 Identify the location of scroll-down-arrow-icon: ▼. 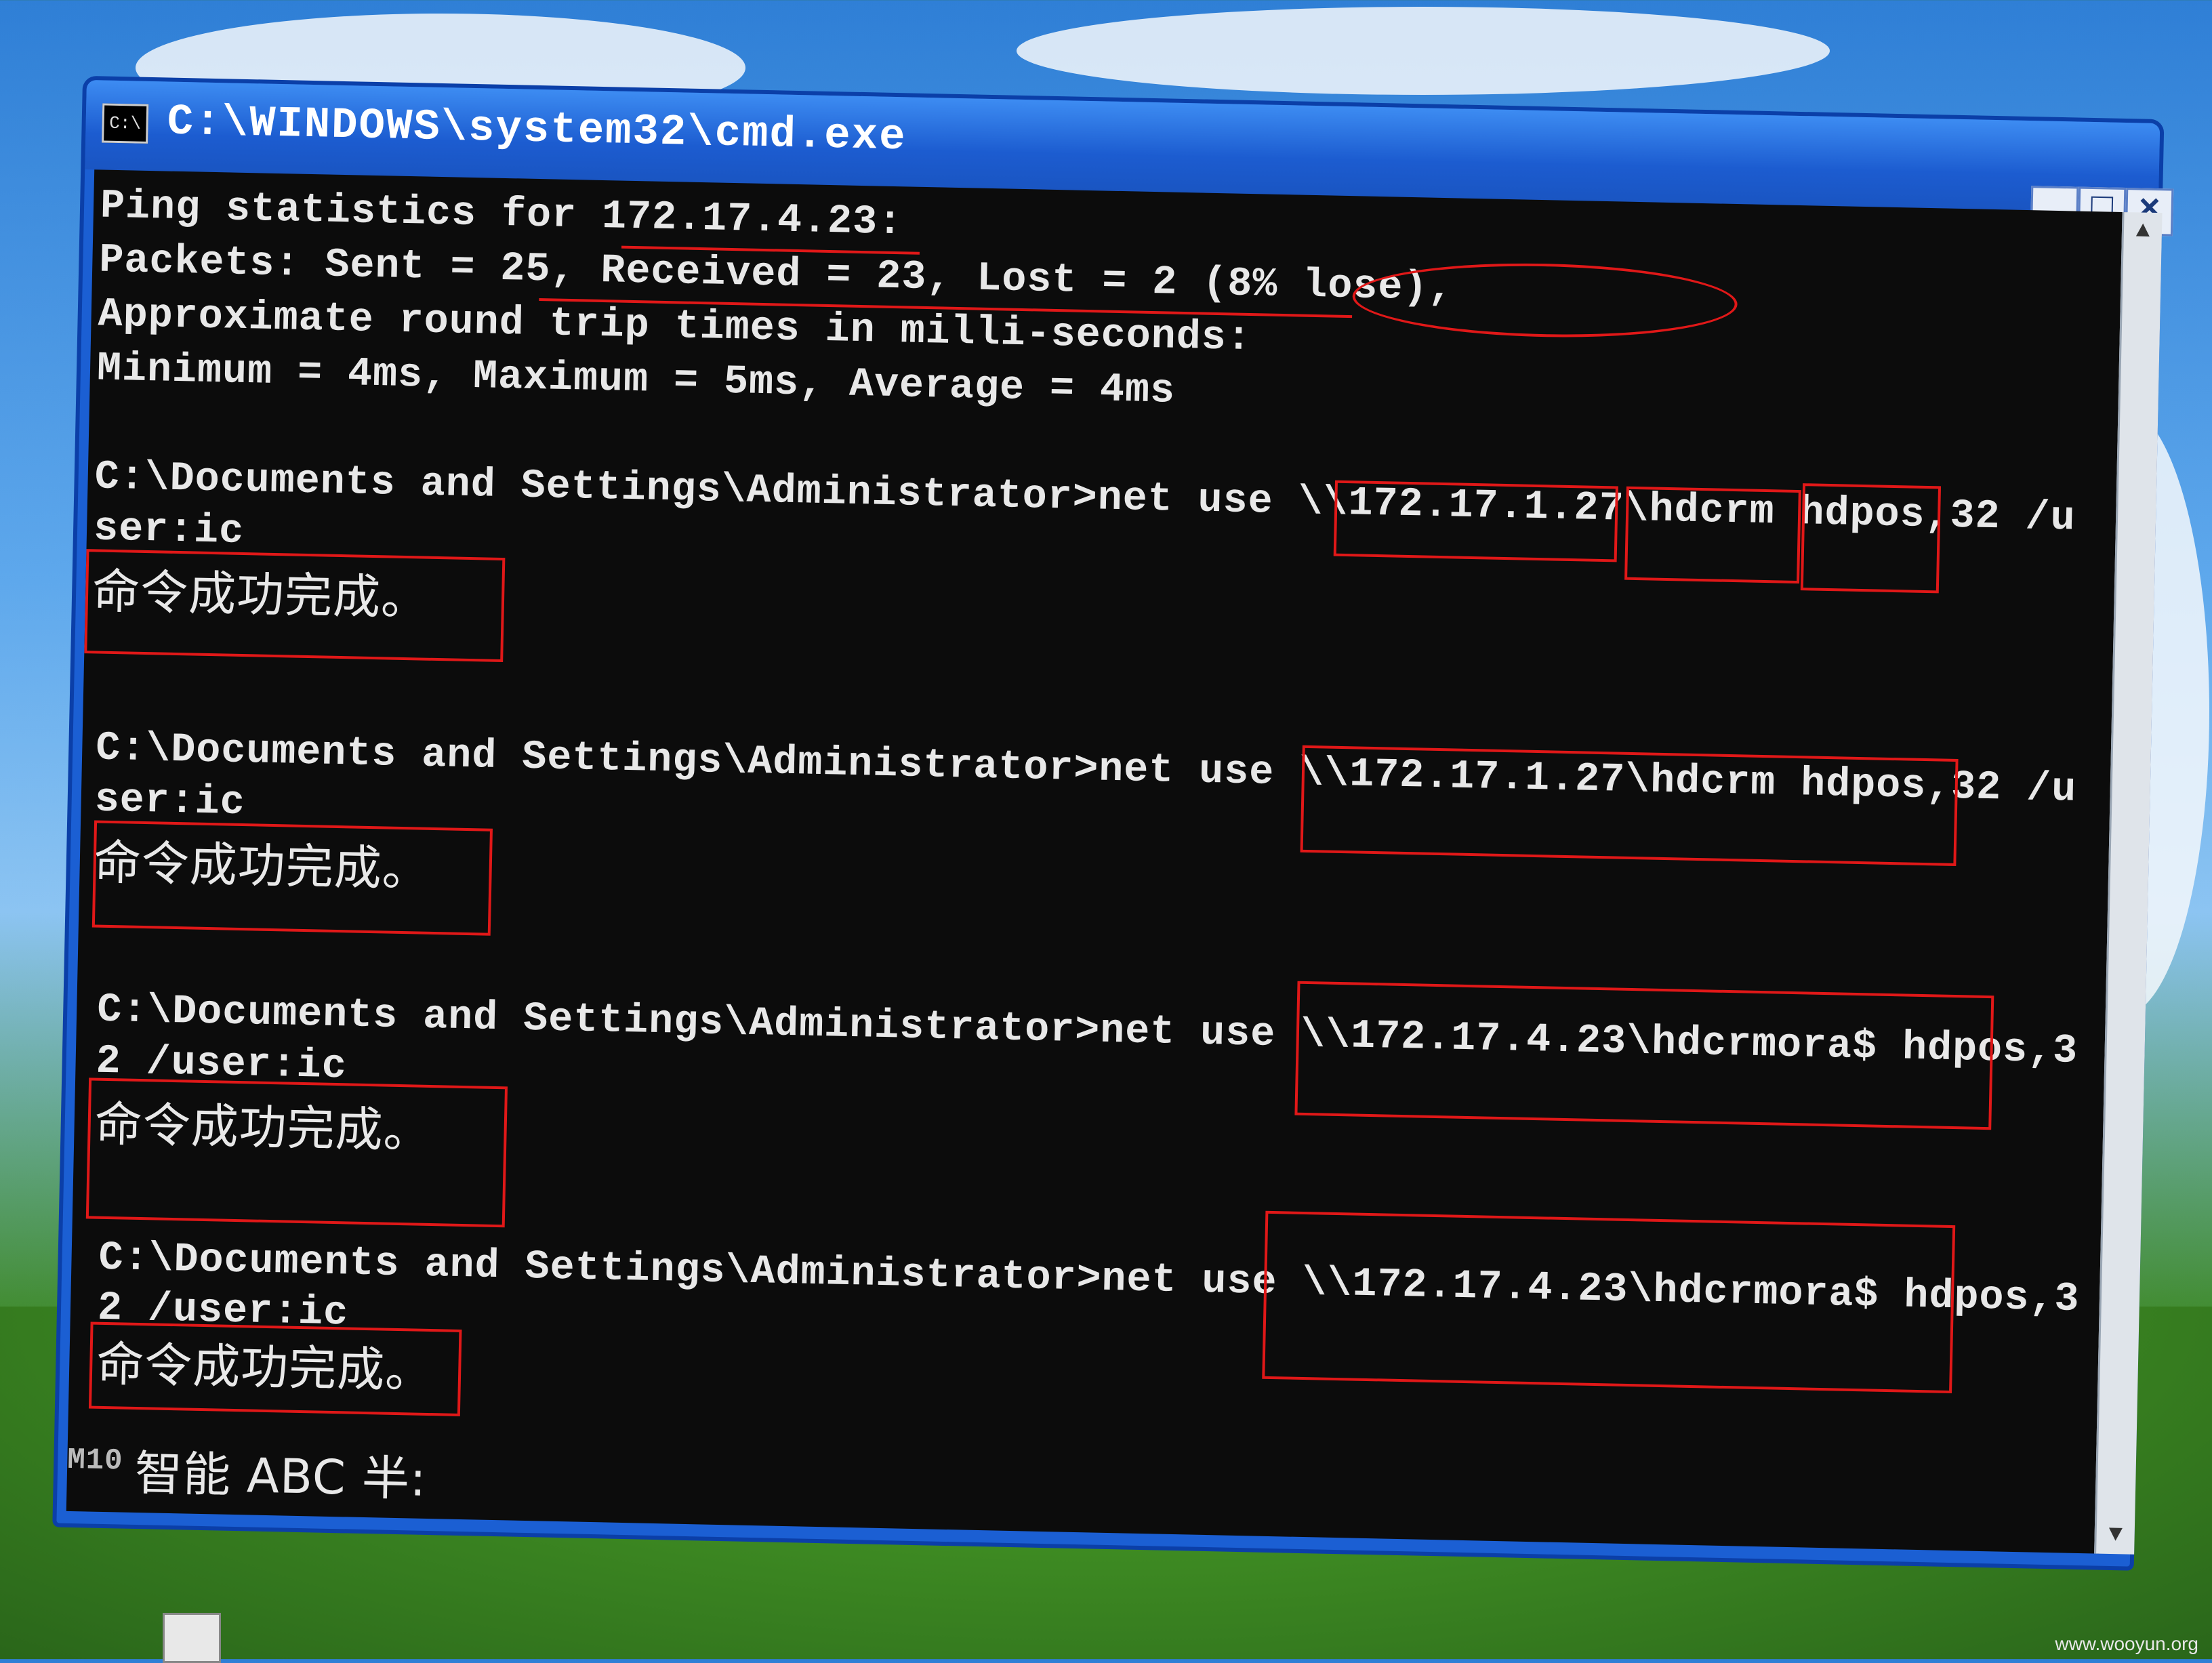
(2115, 1536).